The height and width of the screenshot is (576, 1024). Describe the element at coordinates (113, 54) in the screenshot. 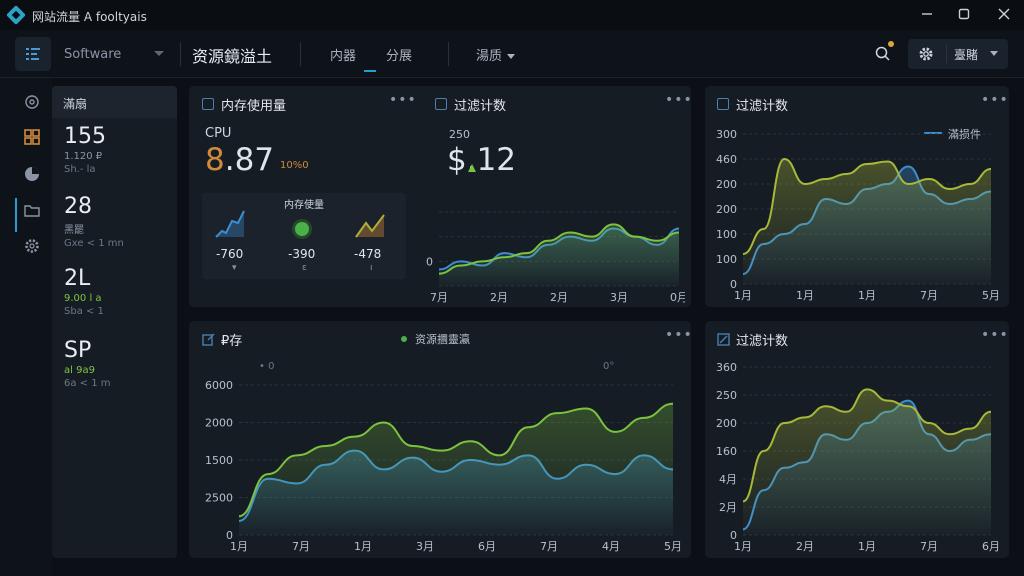

I see `category-select: Software` at that location.